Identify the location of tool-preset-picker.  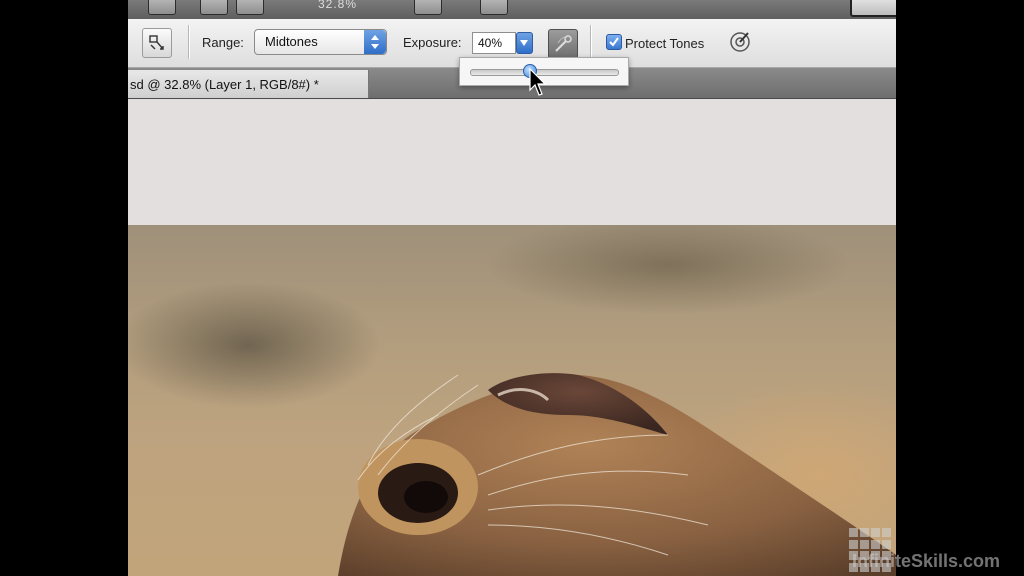
(157, 43).